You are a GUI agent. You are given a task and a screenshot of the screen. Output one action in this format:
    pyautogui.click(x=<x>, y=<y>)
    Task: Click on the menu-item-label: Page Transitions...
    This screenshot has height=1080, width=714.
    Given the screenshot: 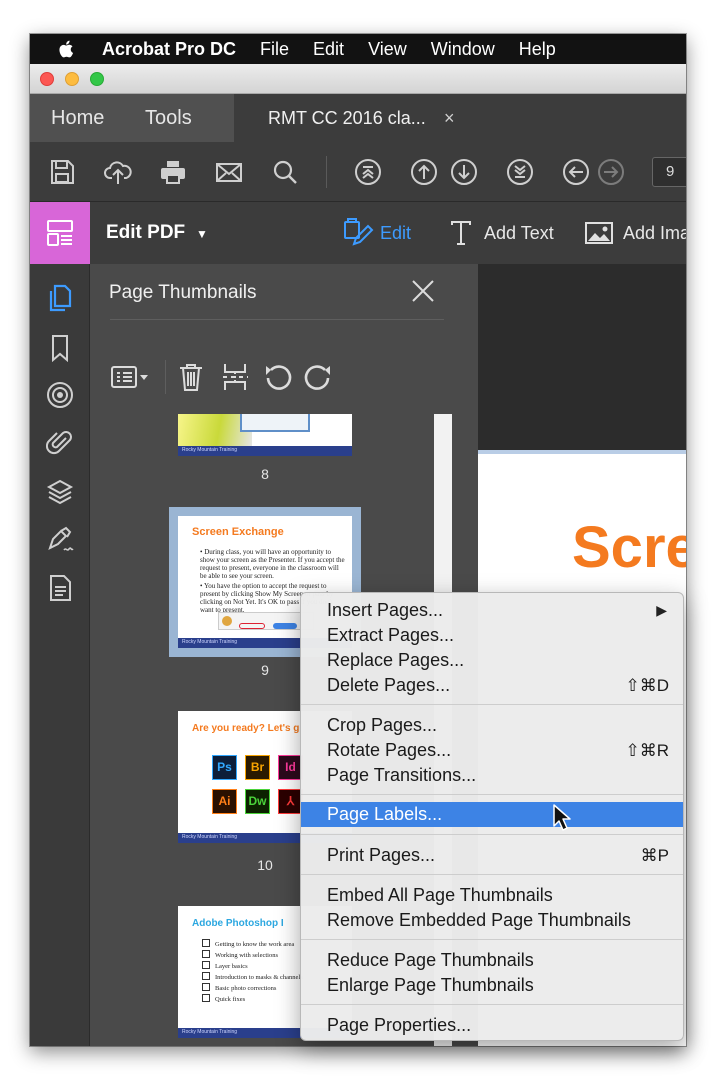 What is the action you would take?
    pyautogui.click(x=402, y=775)
    